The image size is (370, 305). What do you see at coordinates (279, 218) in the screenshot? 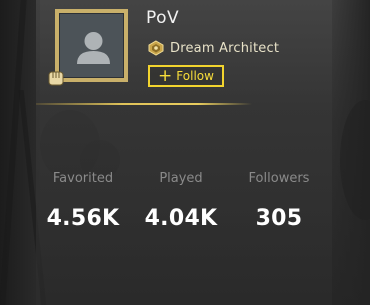
I see `stat-value: 305` at bounding box center [279, 218].